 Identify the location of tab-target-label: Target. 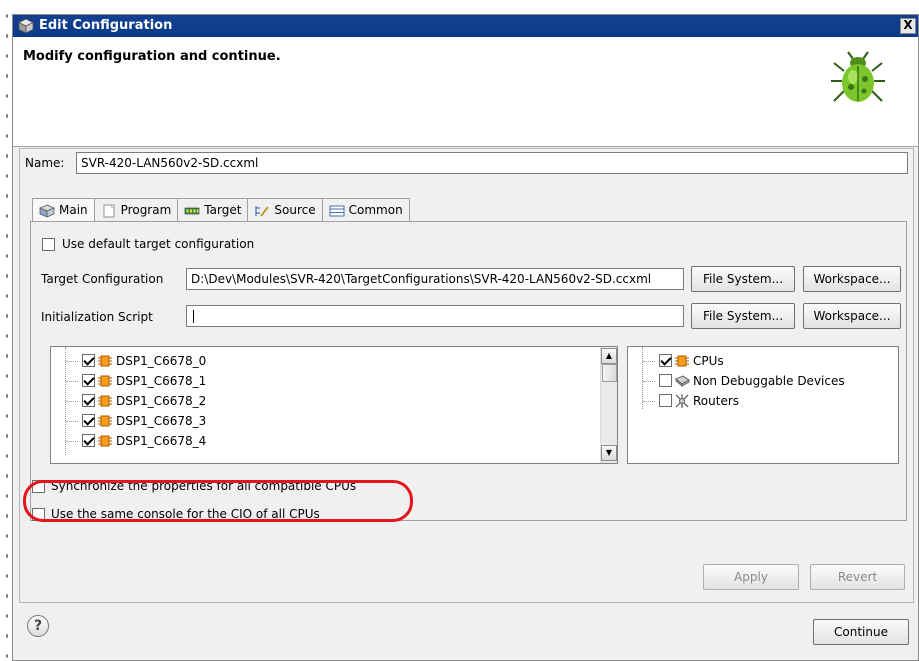
(223, 210).